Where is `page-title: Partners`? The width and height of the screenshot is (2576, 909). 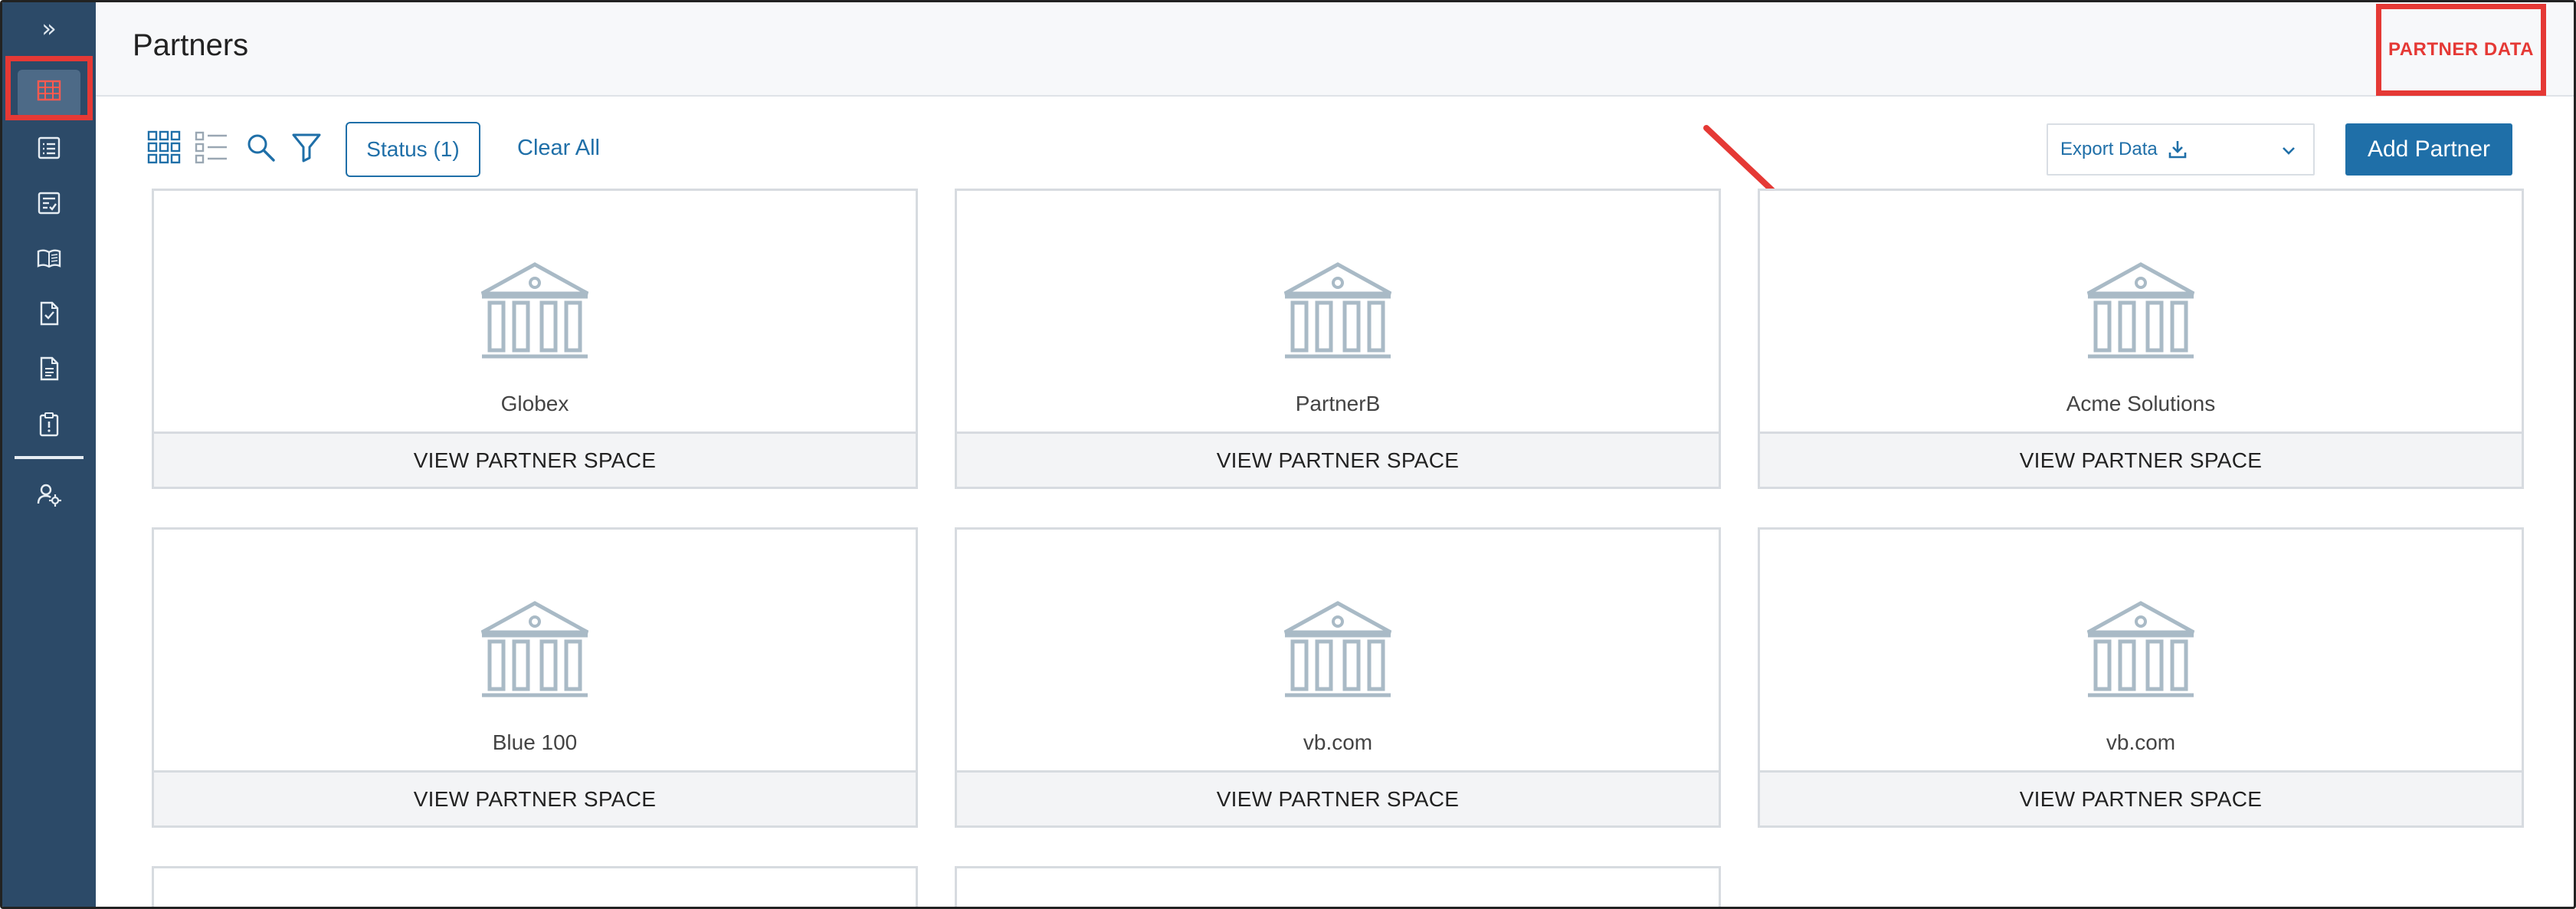
page-title: Partners is located at coordinates (191, 45).